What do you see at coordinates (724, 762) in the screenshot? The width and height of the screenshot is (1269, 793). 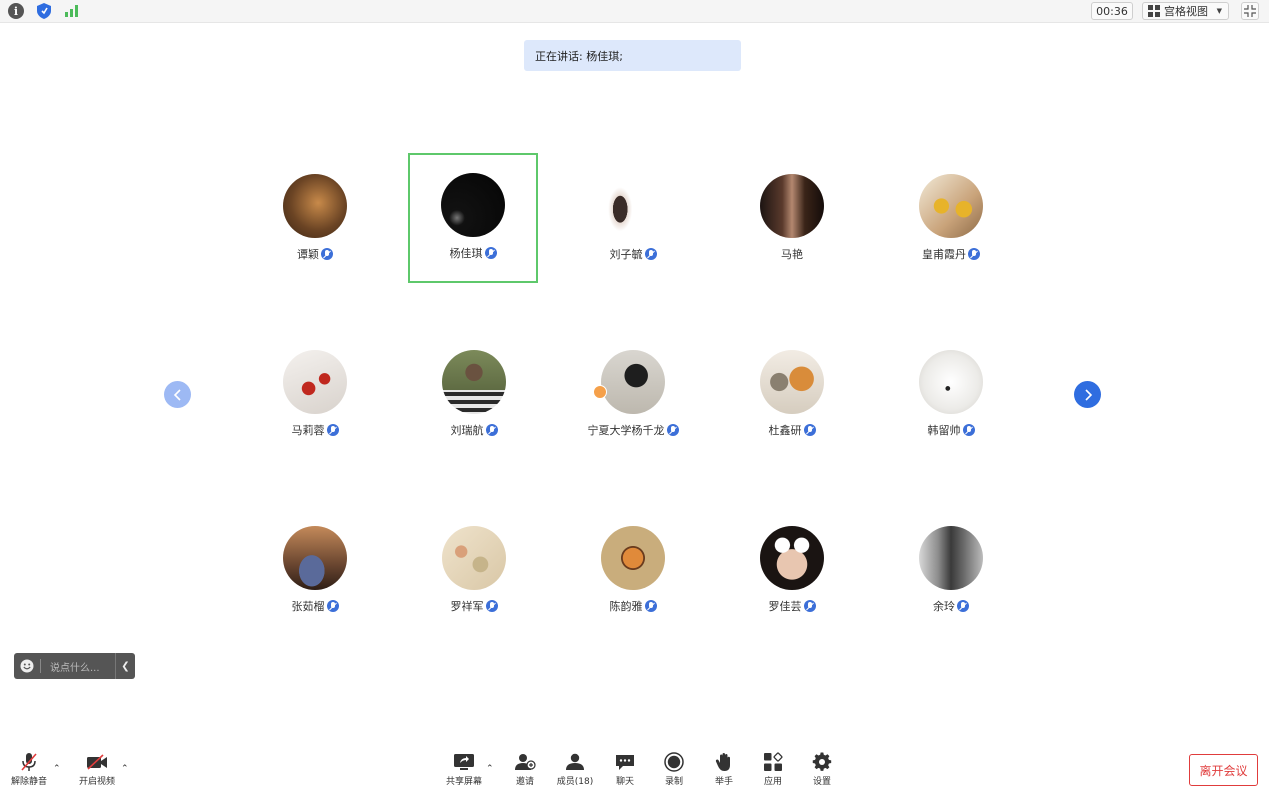 I see `raise-hand-icon` at bounding box center [724, 762].